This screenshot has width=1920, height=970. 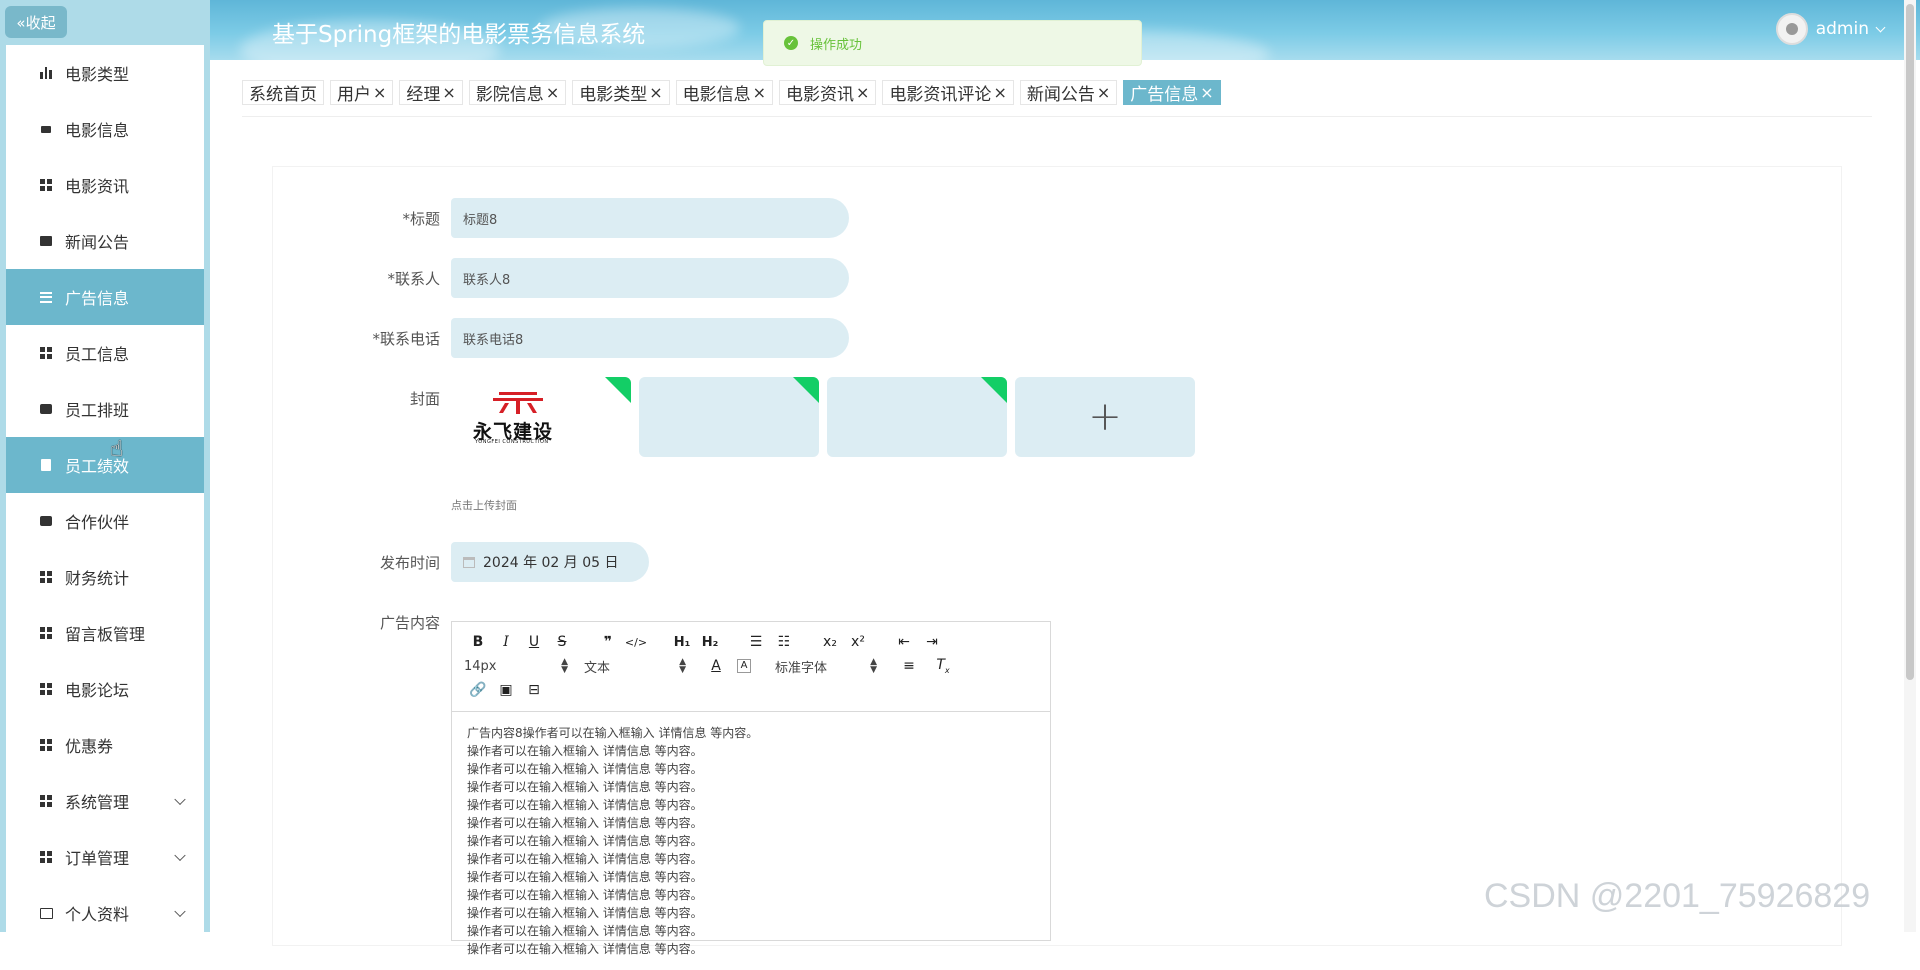 I want to click on sidebar-item-message-board: 留言板管理, so click(x=105, y=633).